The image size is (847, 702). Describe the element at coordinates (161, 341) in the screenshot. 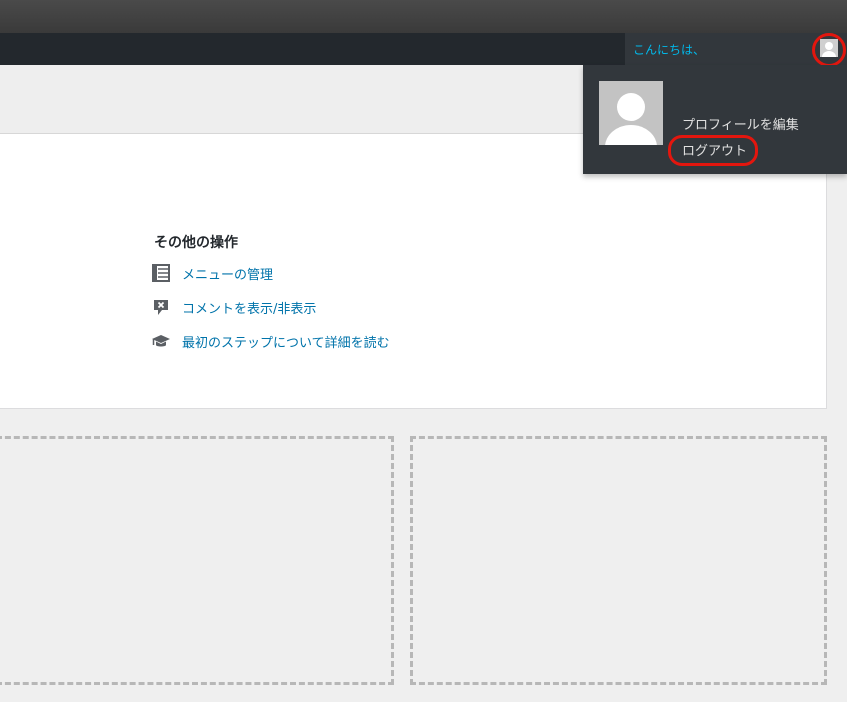

I see `learn-more-icon` at that location.